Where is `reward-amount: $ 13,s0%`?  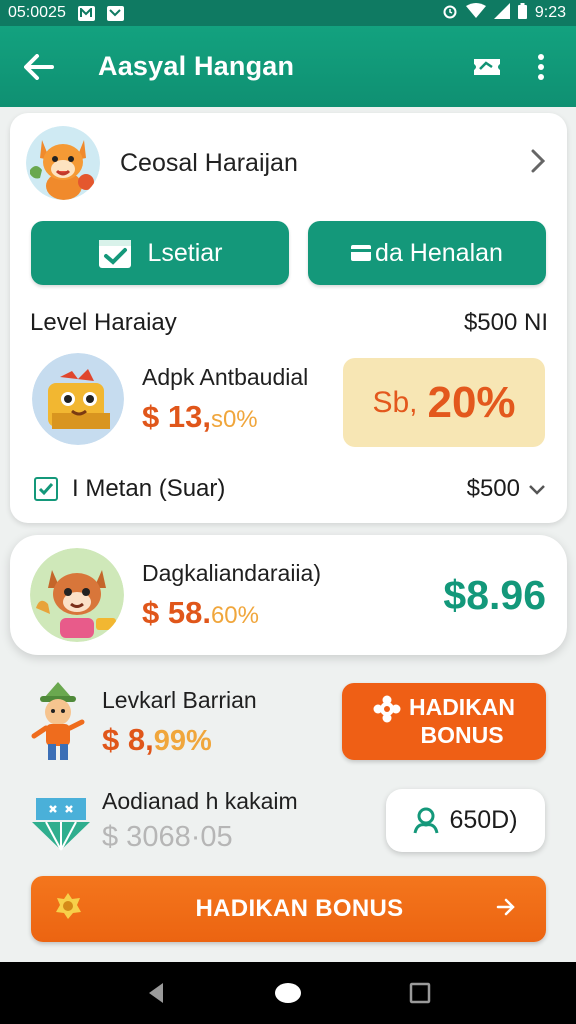 reward-amount: $ 13,s0% is located at coordinates (225, 417).